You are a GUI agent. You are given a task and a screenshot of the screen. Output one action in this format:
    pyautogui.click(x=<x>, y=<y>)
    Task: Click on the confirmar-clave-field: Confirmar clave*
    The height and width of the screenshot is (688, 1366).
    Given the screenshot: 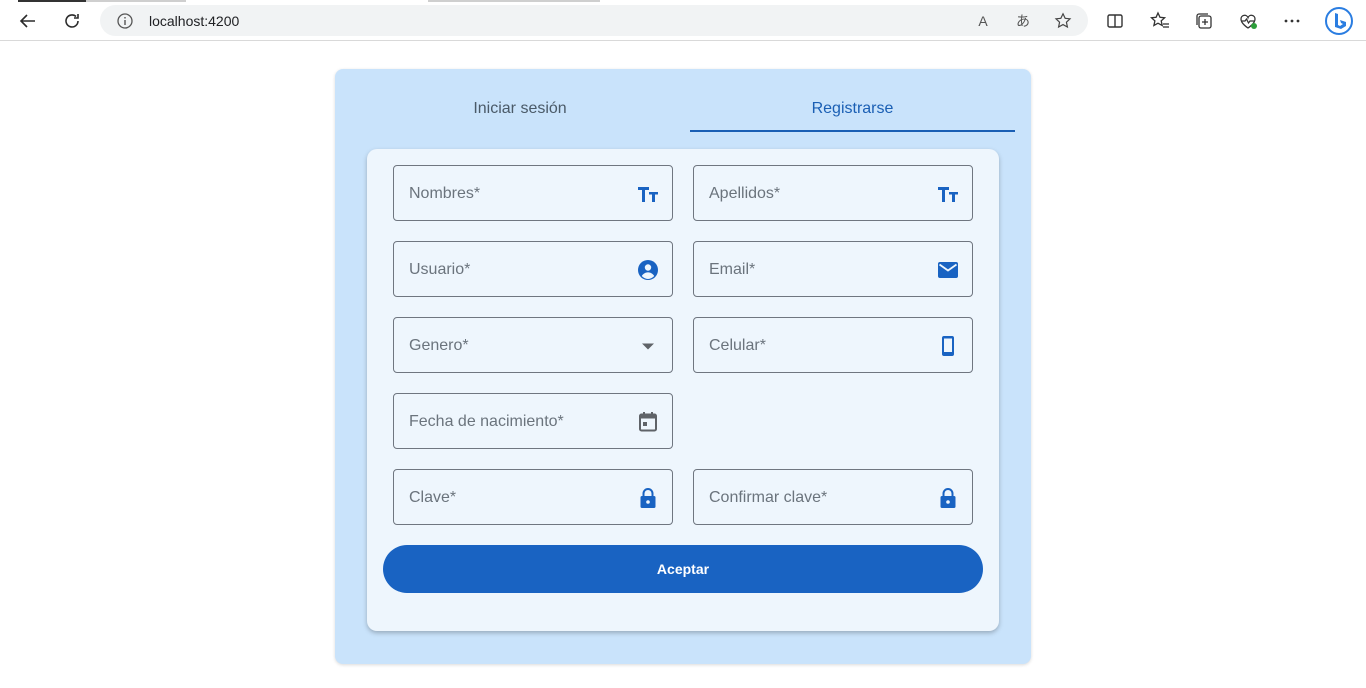 What is the action you would take?
    pyautogui.click(x=833, y=497)
    